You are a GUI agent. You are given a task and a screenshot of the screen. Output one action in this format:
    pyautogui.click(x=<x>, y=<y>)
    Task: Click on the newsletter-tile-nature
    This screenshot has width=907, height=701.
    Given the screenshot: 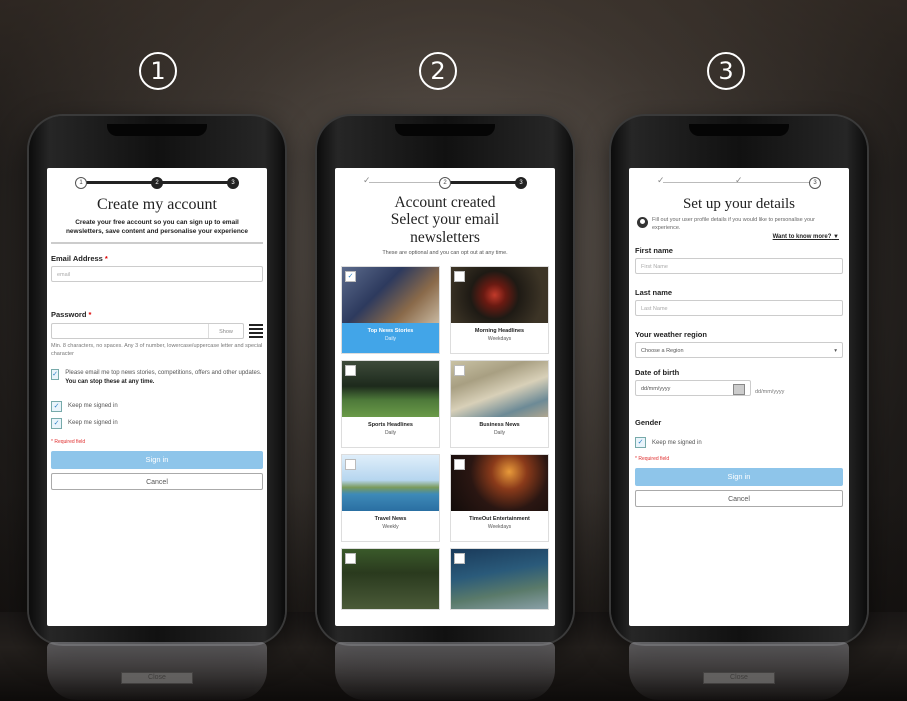 What is the action you would take?
    pyautogui.click(x=390, y=578)
    